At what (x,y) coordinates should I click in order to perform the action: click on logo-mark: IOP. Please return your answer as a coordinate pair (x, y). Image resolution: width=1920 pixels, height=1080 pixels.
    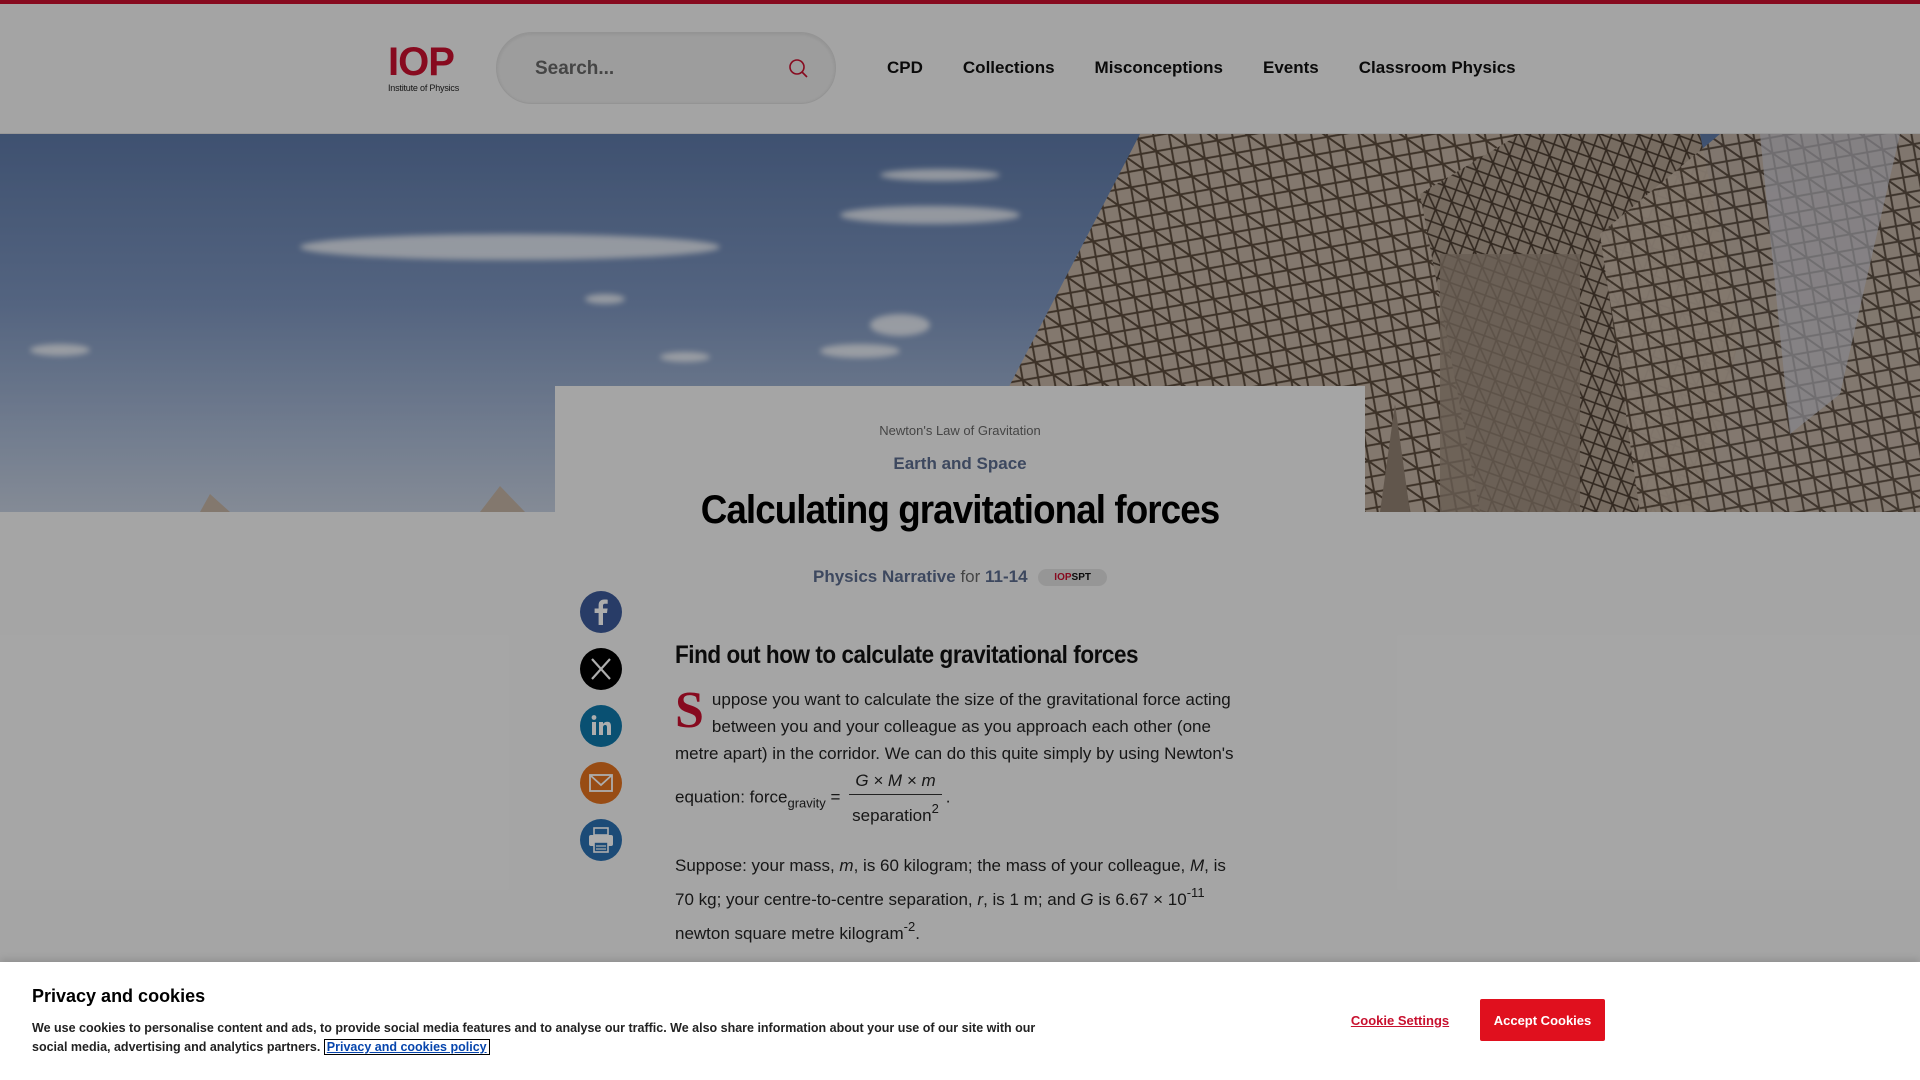
    Looking at the image, I should click on (421, 62).